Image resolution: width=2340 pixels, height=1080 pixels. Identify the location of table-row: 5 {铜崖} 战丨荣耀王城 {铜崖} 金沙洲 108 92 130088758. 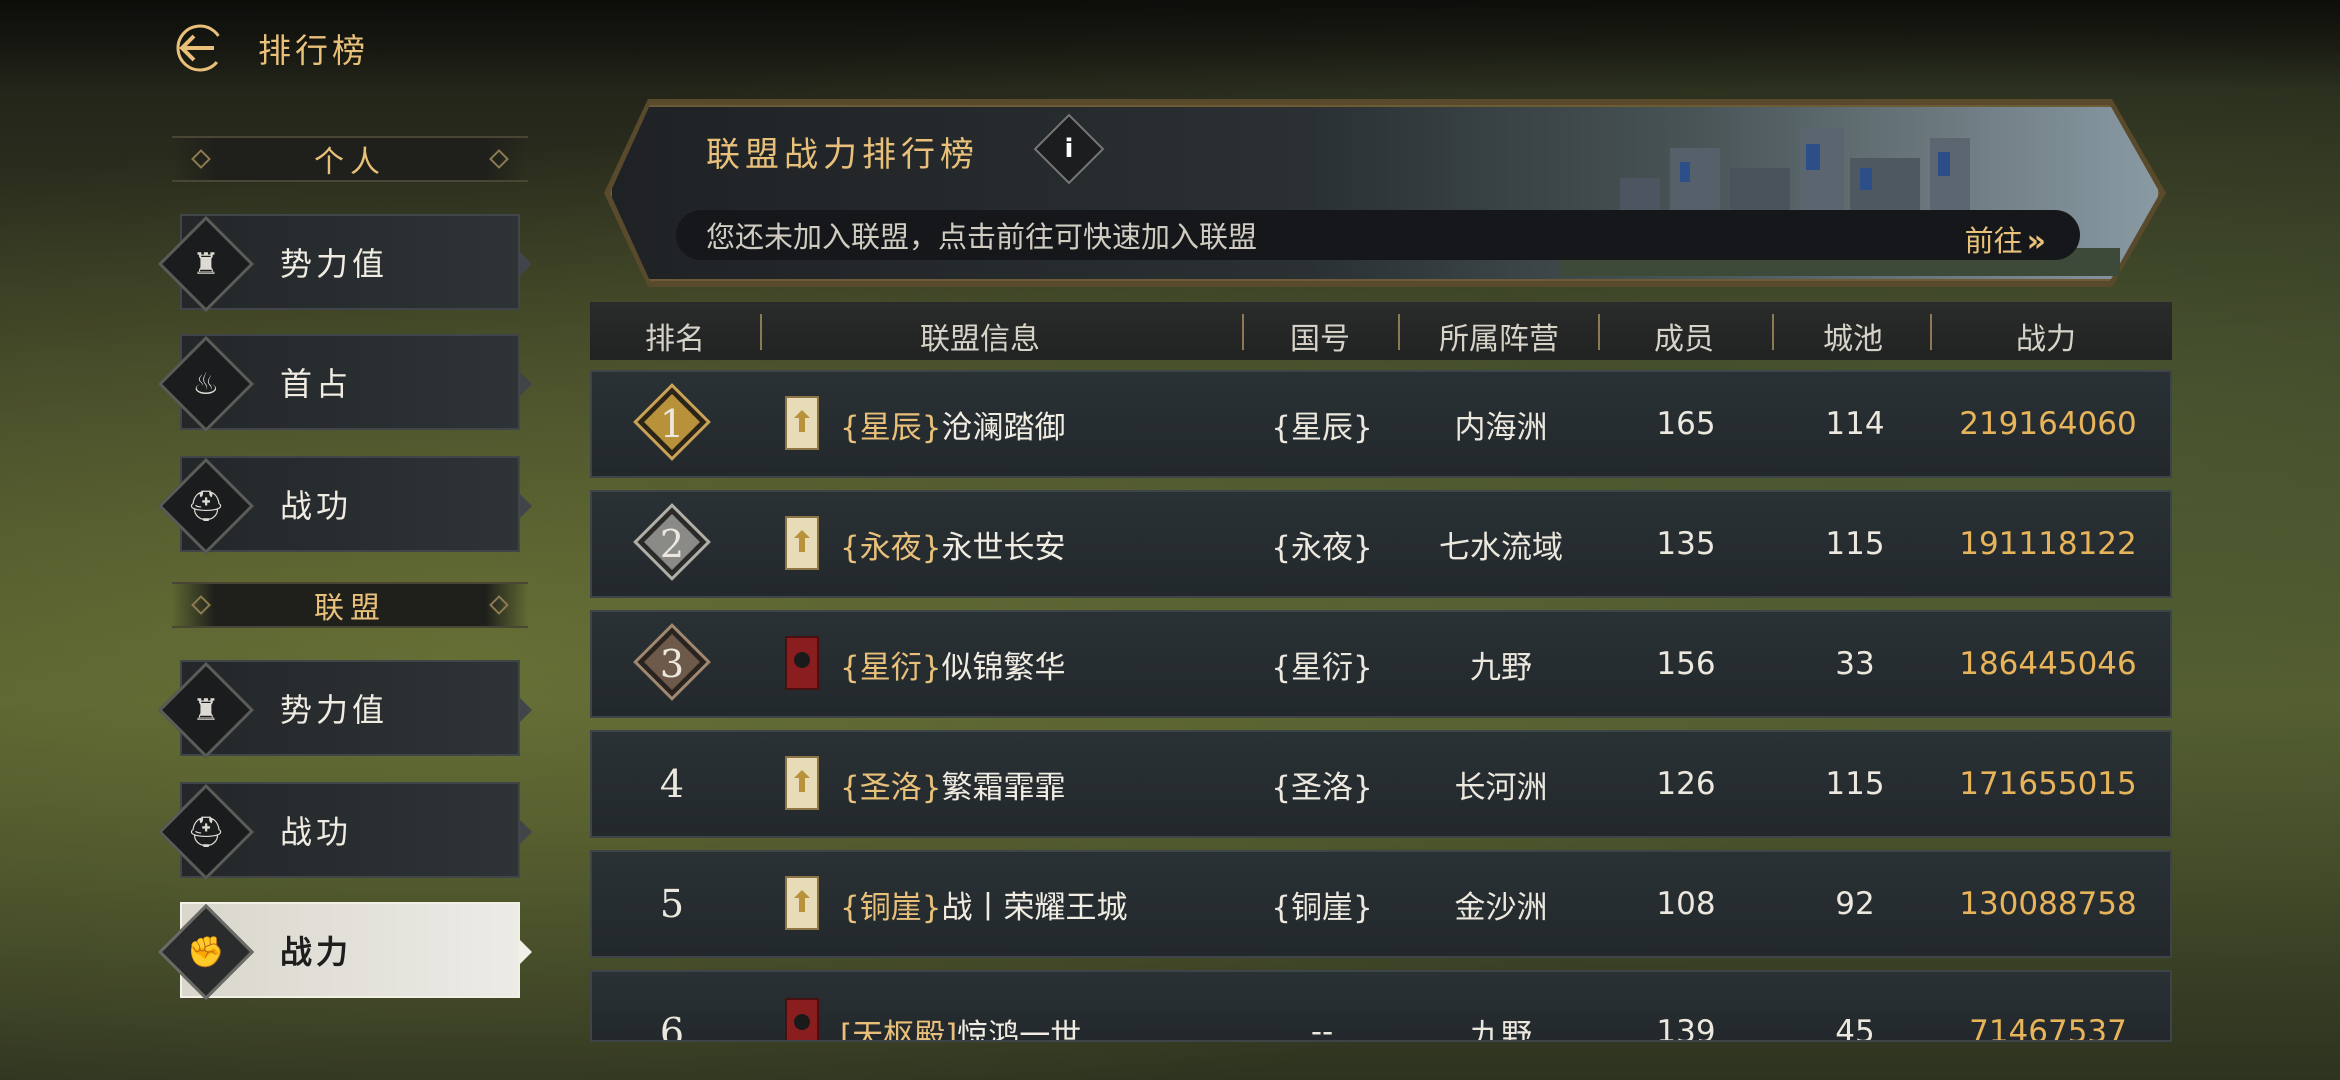
(1381, 904).